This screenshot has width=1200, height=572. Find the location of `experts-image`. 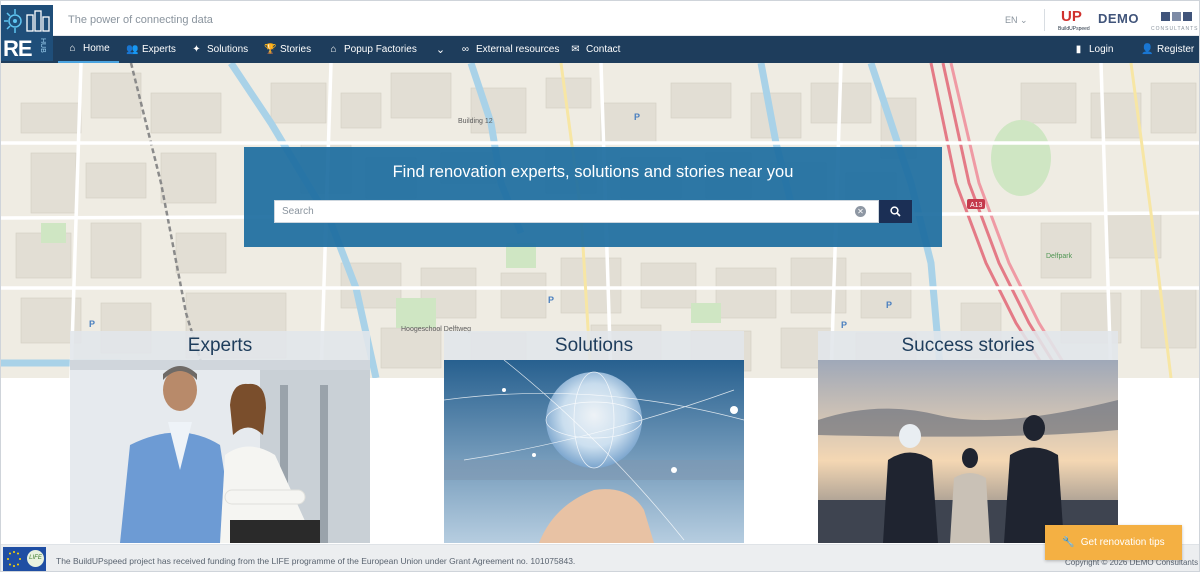

experts-image is located at coordinates (220, 451).